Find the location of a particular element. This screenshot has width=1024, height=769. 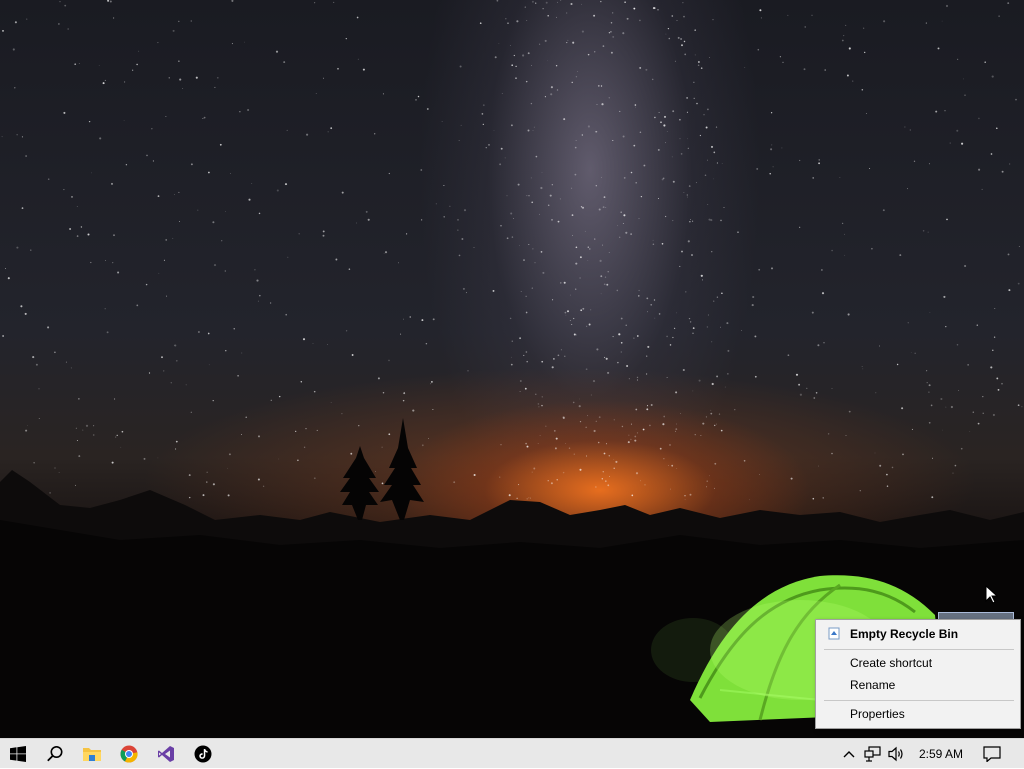

start-button is located at coordinates (18, 754).